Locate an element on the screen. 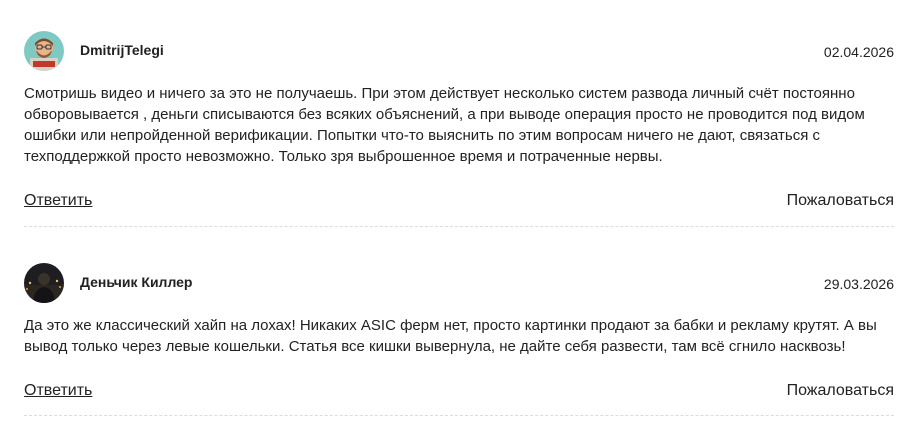 The image size is (920, 429). comment-author: DmitrijTelegi is located at coordinates (122, 50).